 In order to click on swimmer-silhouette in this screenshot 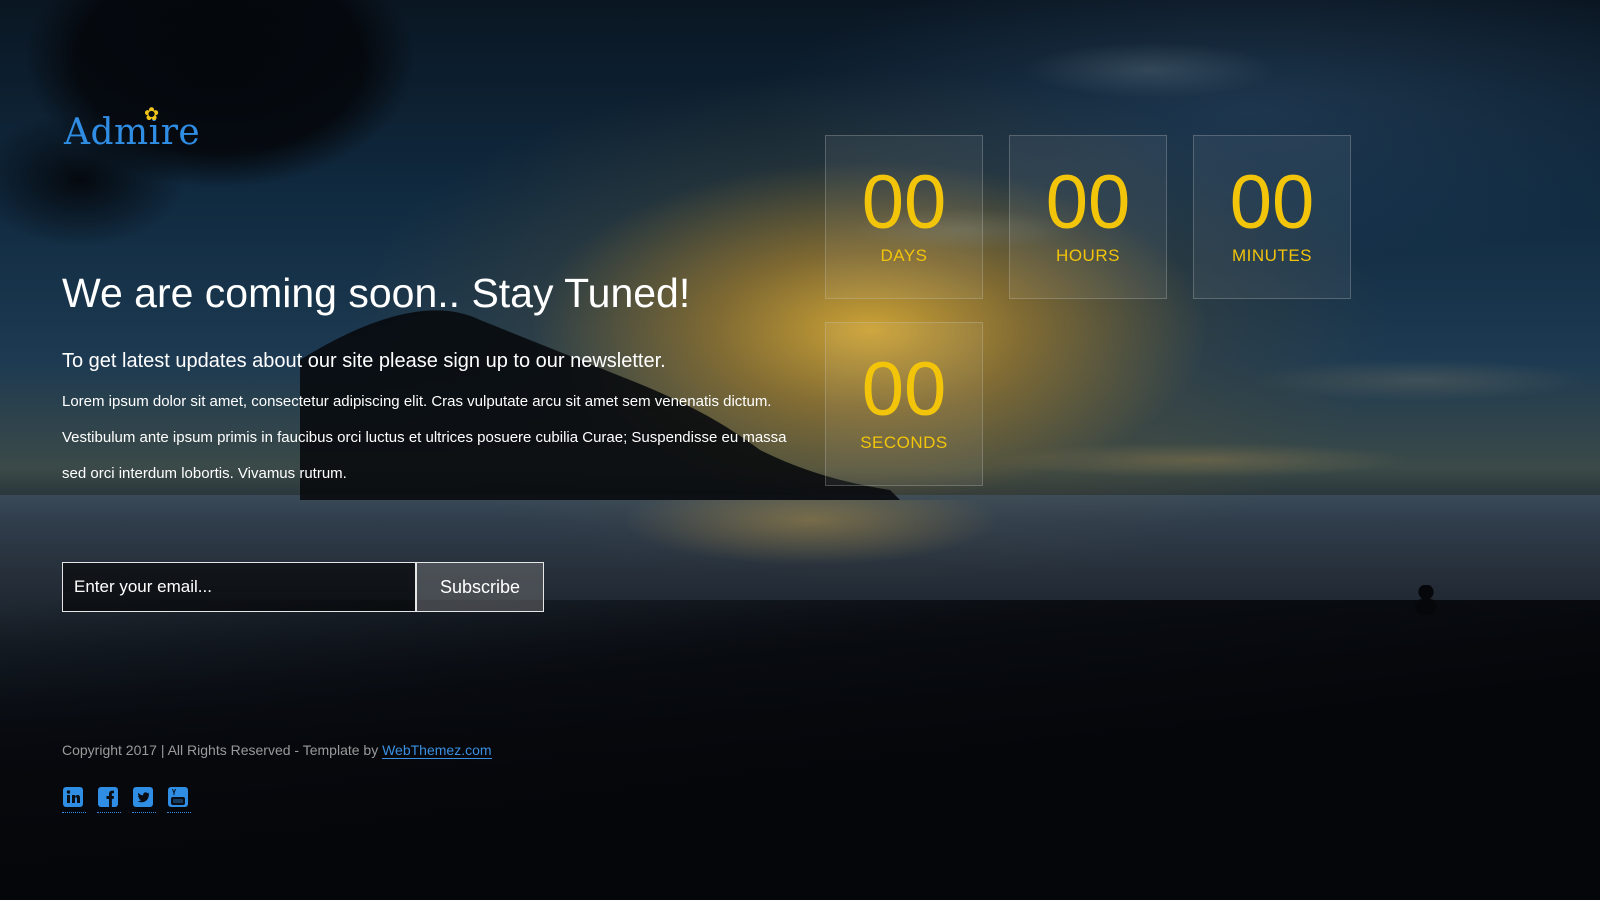, I will do `click(1426, 600)`.